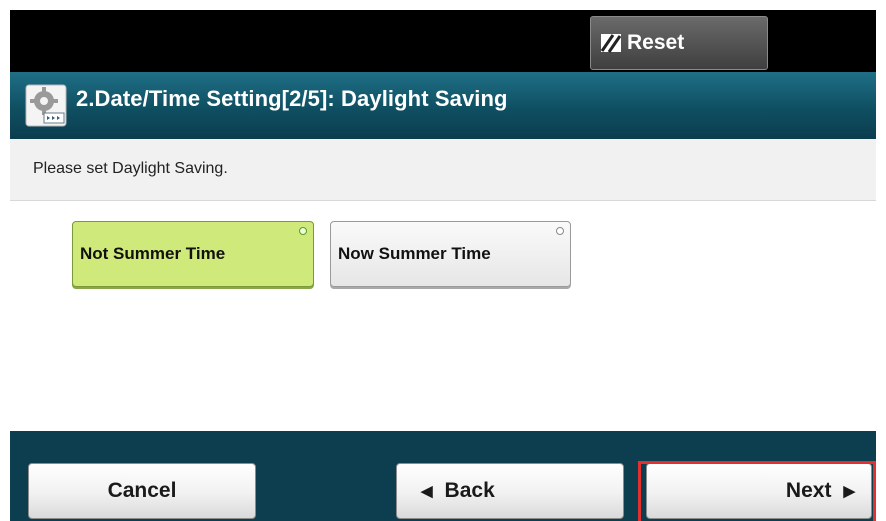  Describe the element at coordinates (469, 490) in the screenshot. I see `back-label: Back` at that location.